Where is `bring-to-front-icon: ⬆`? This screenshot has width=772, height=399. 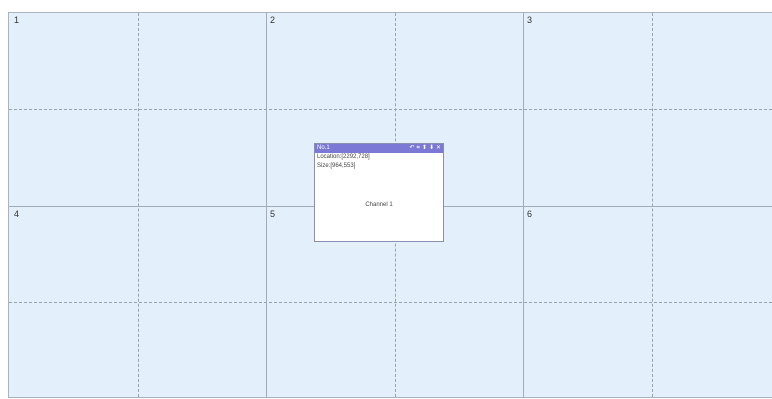 bring-to-front-icon: ⬆ is located at coordinates (424, 148).